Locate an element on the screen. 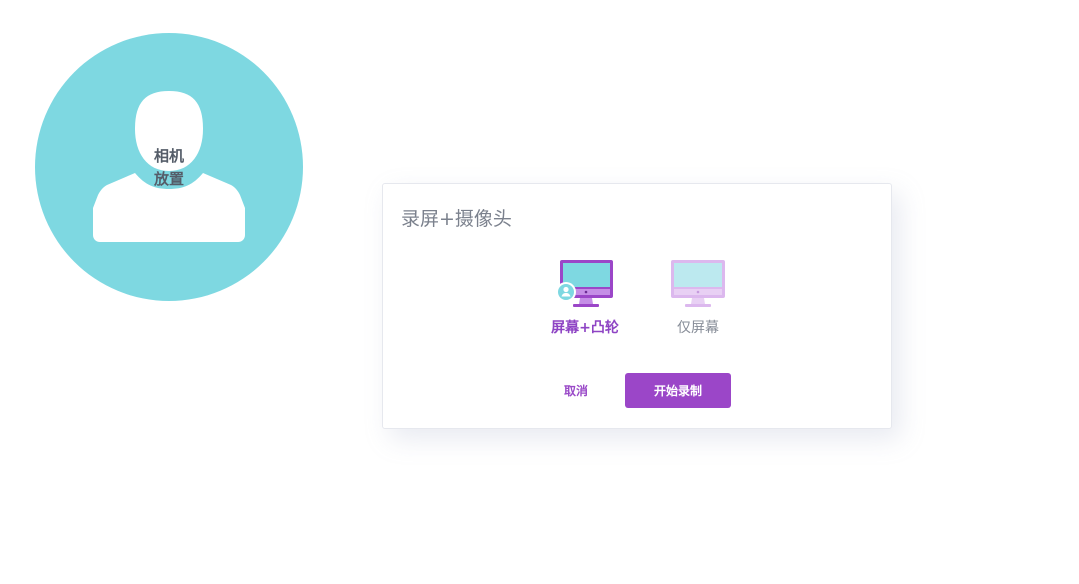 Image resolution: width=1079 pixels, height=584 pixels. option-screen-only-label: 仅屏幕 is located at coordinates (698, 328).